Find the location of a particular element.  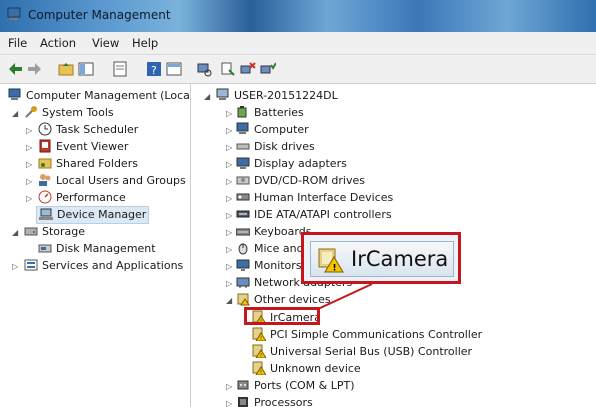

callout-label: IrCamera is located at coordinates (400, 259).